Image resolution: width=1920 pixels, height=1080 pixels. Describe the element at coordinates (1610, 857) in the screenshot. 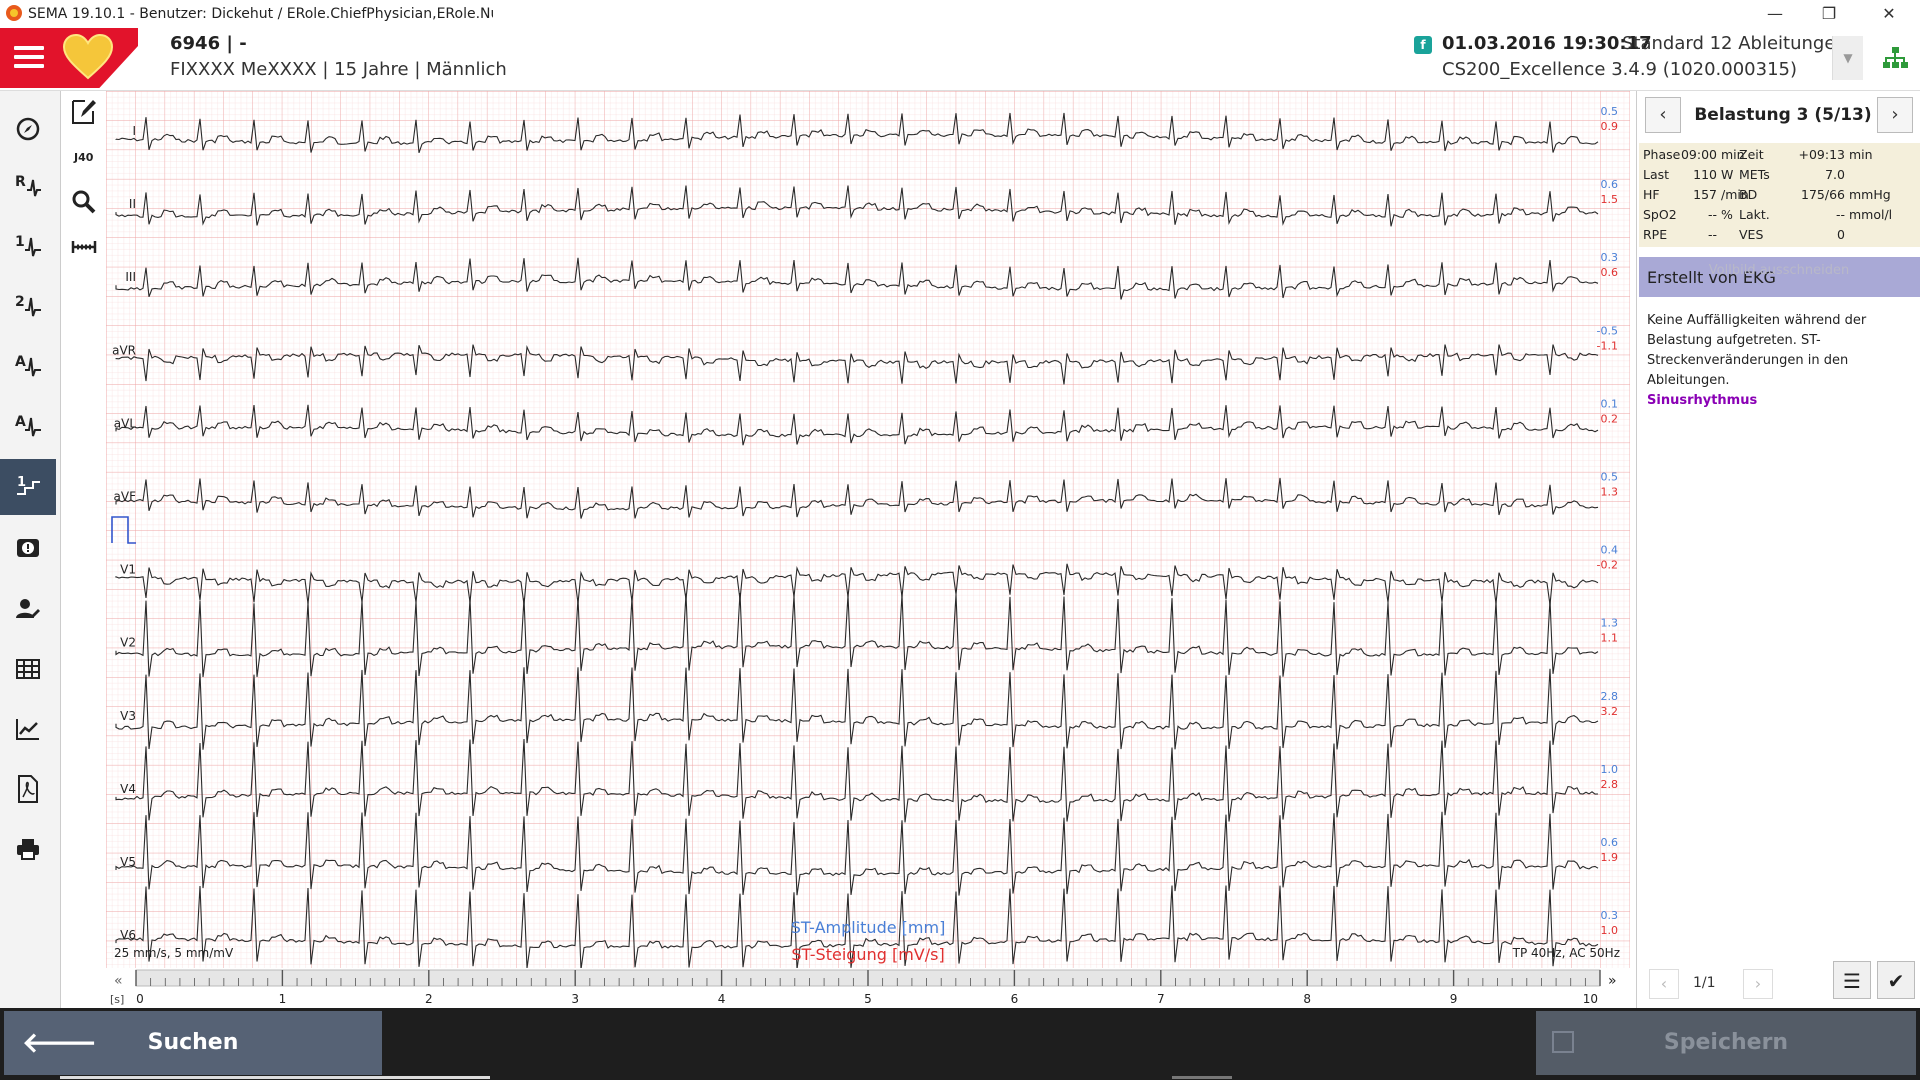

I see `st-slope-value: 1.9` at that location.